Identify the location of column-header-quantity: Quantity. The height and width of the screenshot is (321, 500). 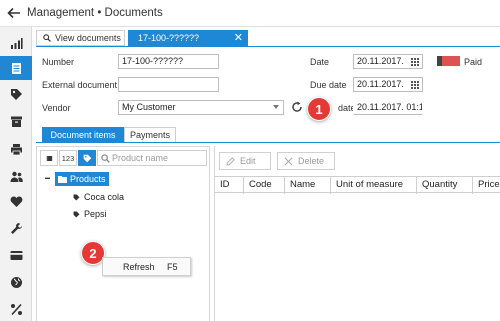
(445, 185).